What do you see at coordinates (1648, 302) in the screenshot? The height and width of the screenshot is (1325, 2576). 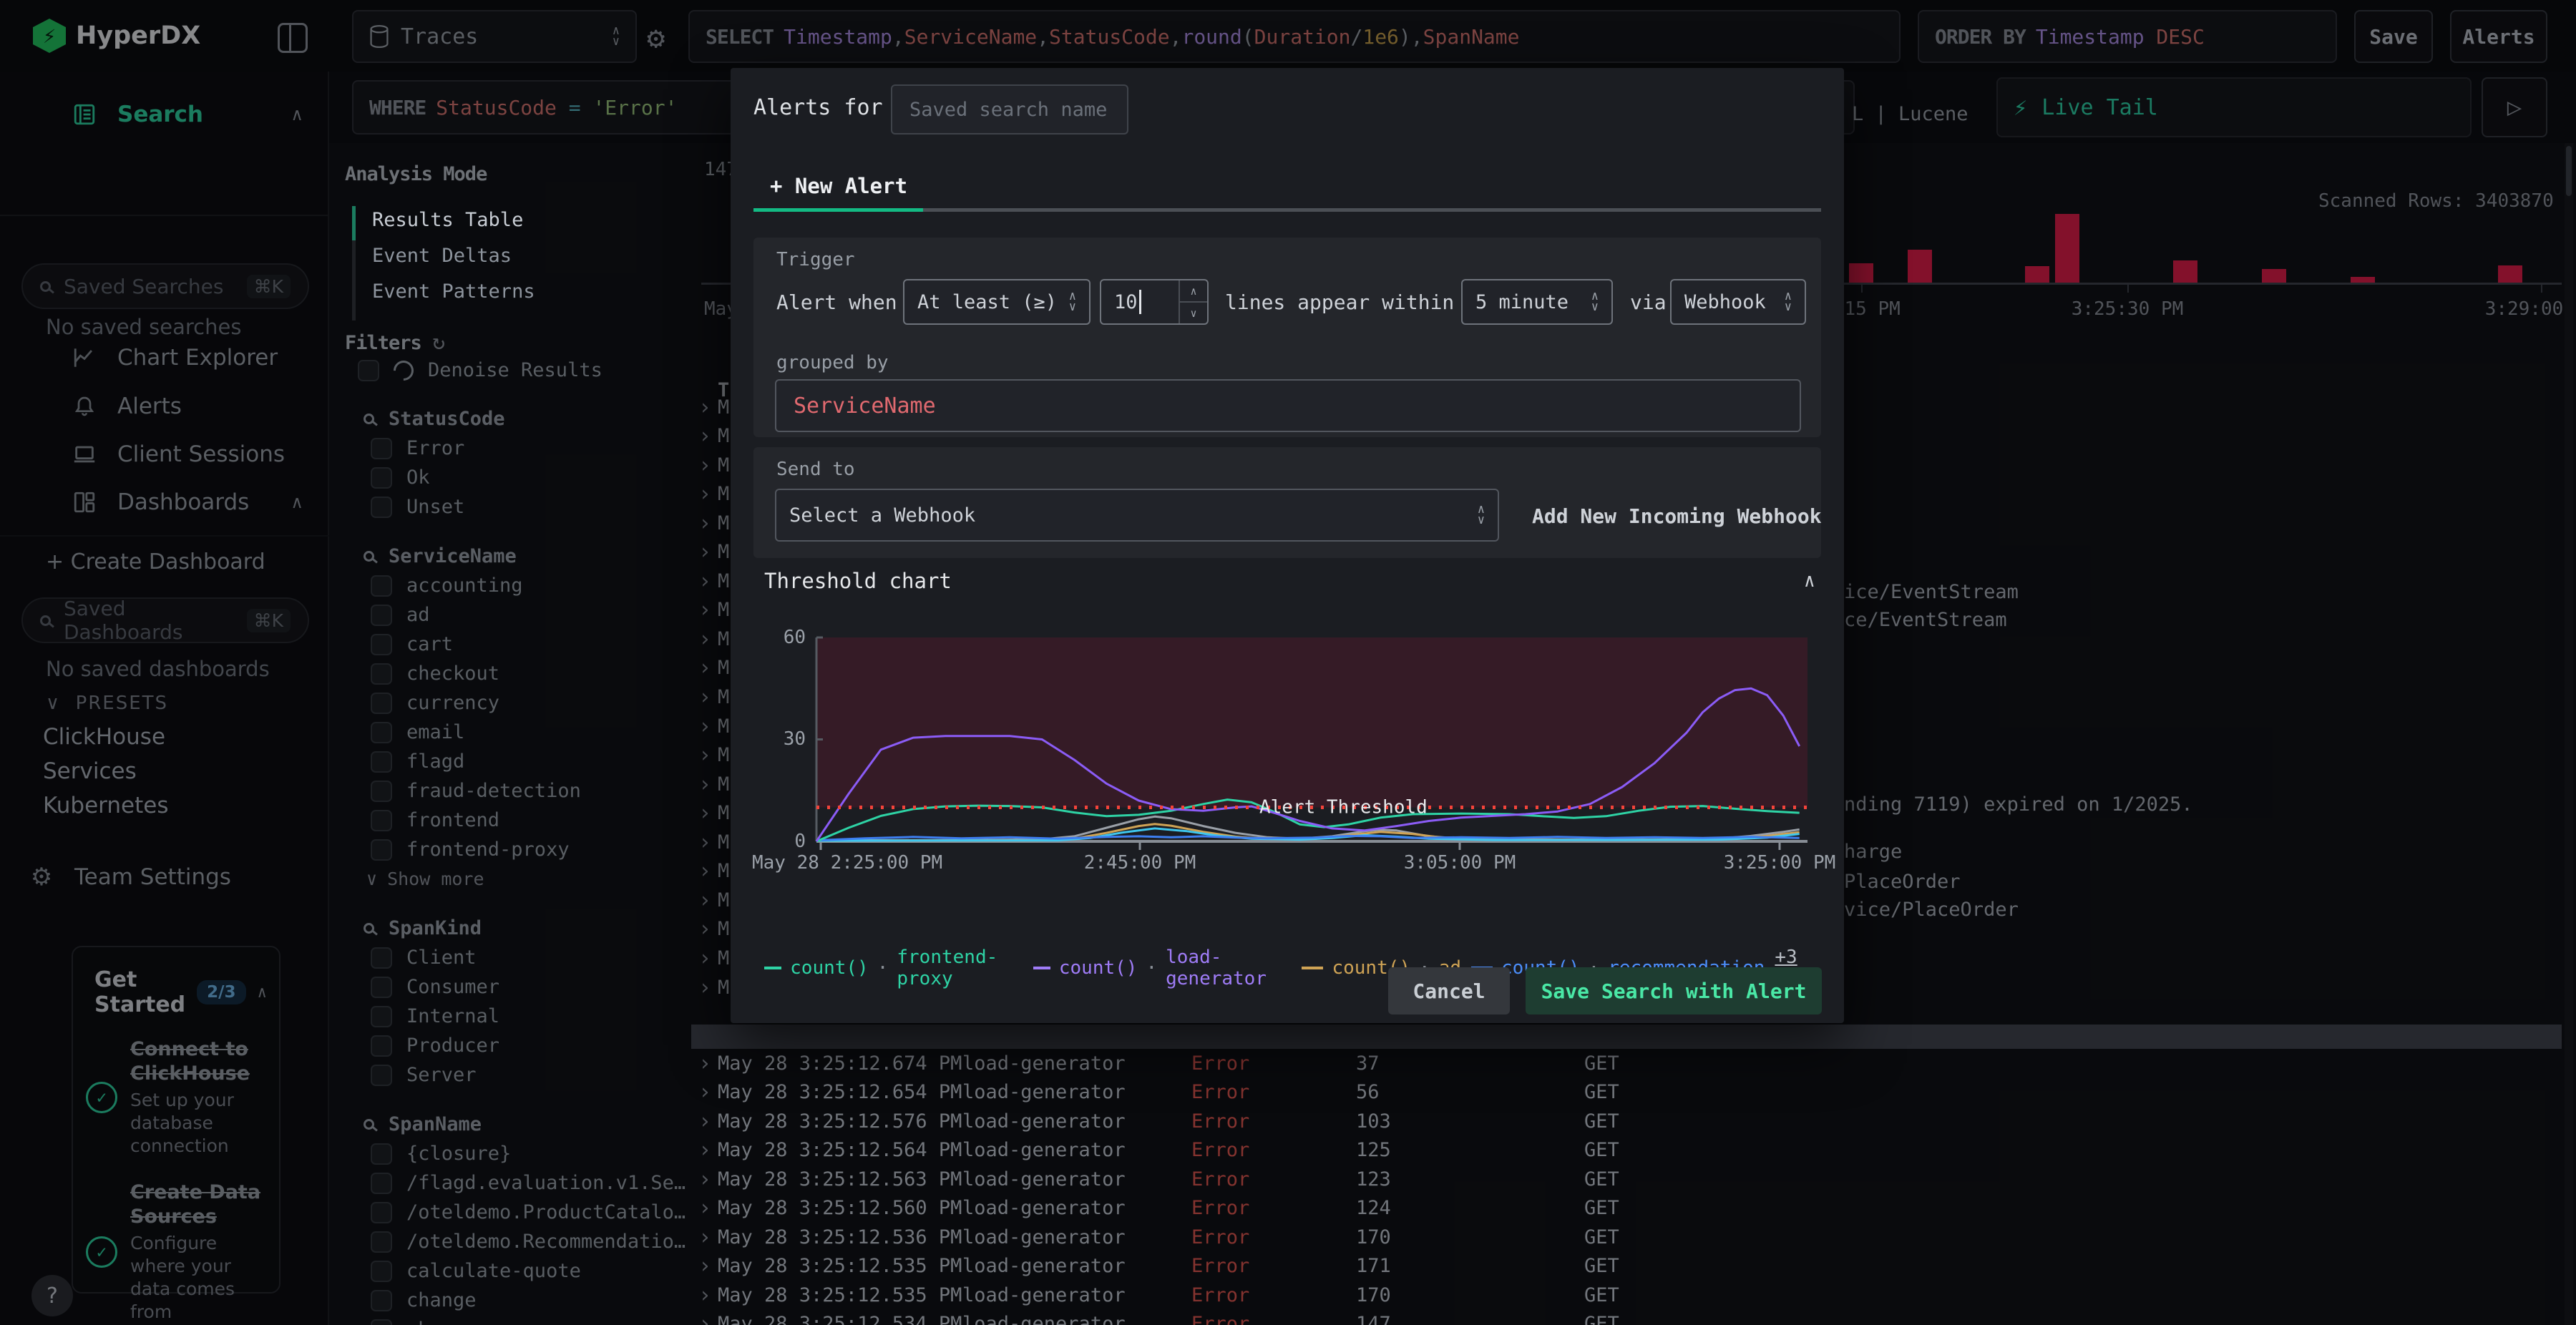 I see `via-label: via` at bounding box center [1648, 302].